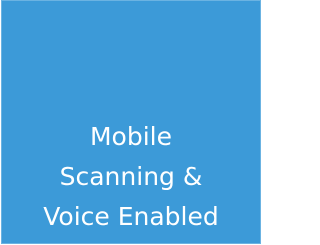  What do you see at coordinates (131, 216) in the screenshot?
I see `tile-line-3: Voice Enabled` at bounding box center [131, 216].